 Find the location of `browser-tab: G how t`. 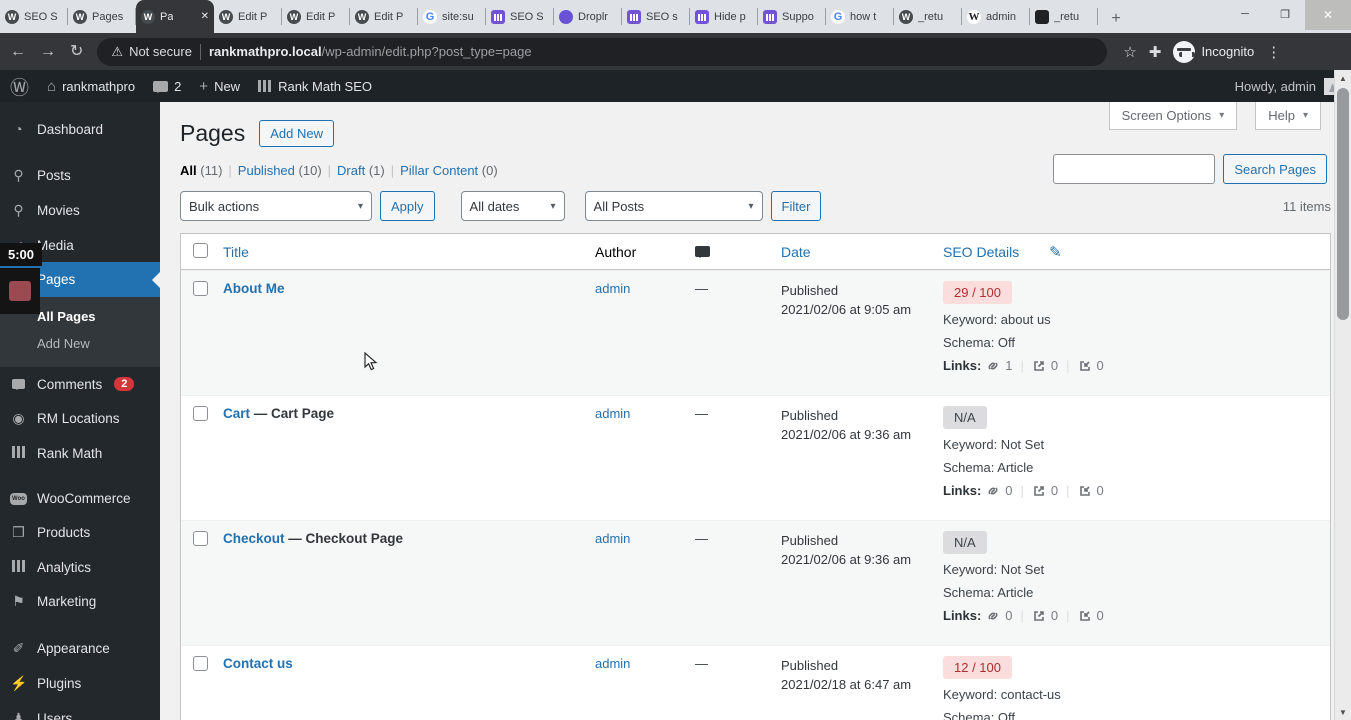

browser-tab: G how t is located at coordinates (860, 16).